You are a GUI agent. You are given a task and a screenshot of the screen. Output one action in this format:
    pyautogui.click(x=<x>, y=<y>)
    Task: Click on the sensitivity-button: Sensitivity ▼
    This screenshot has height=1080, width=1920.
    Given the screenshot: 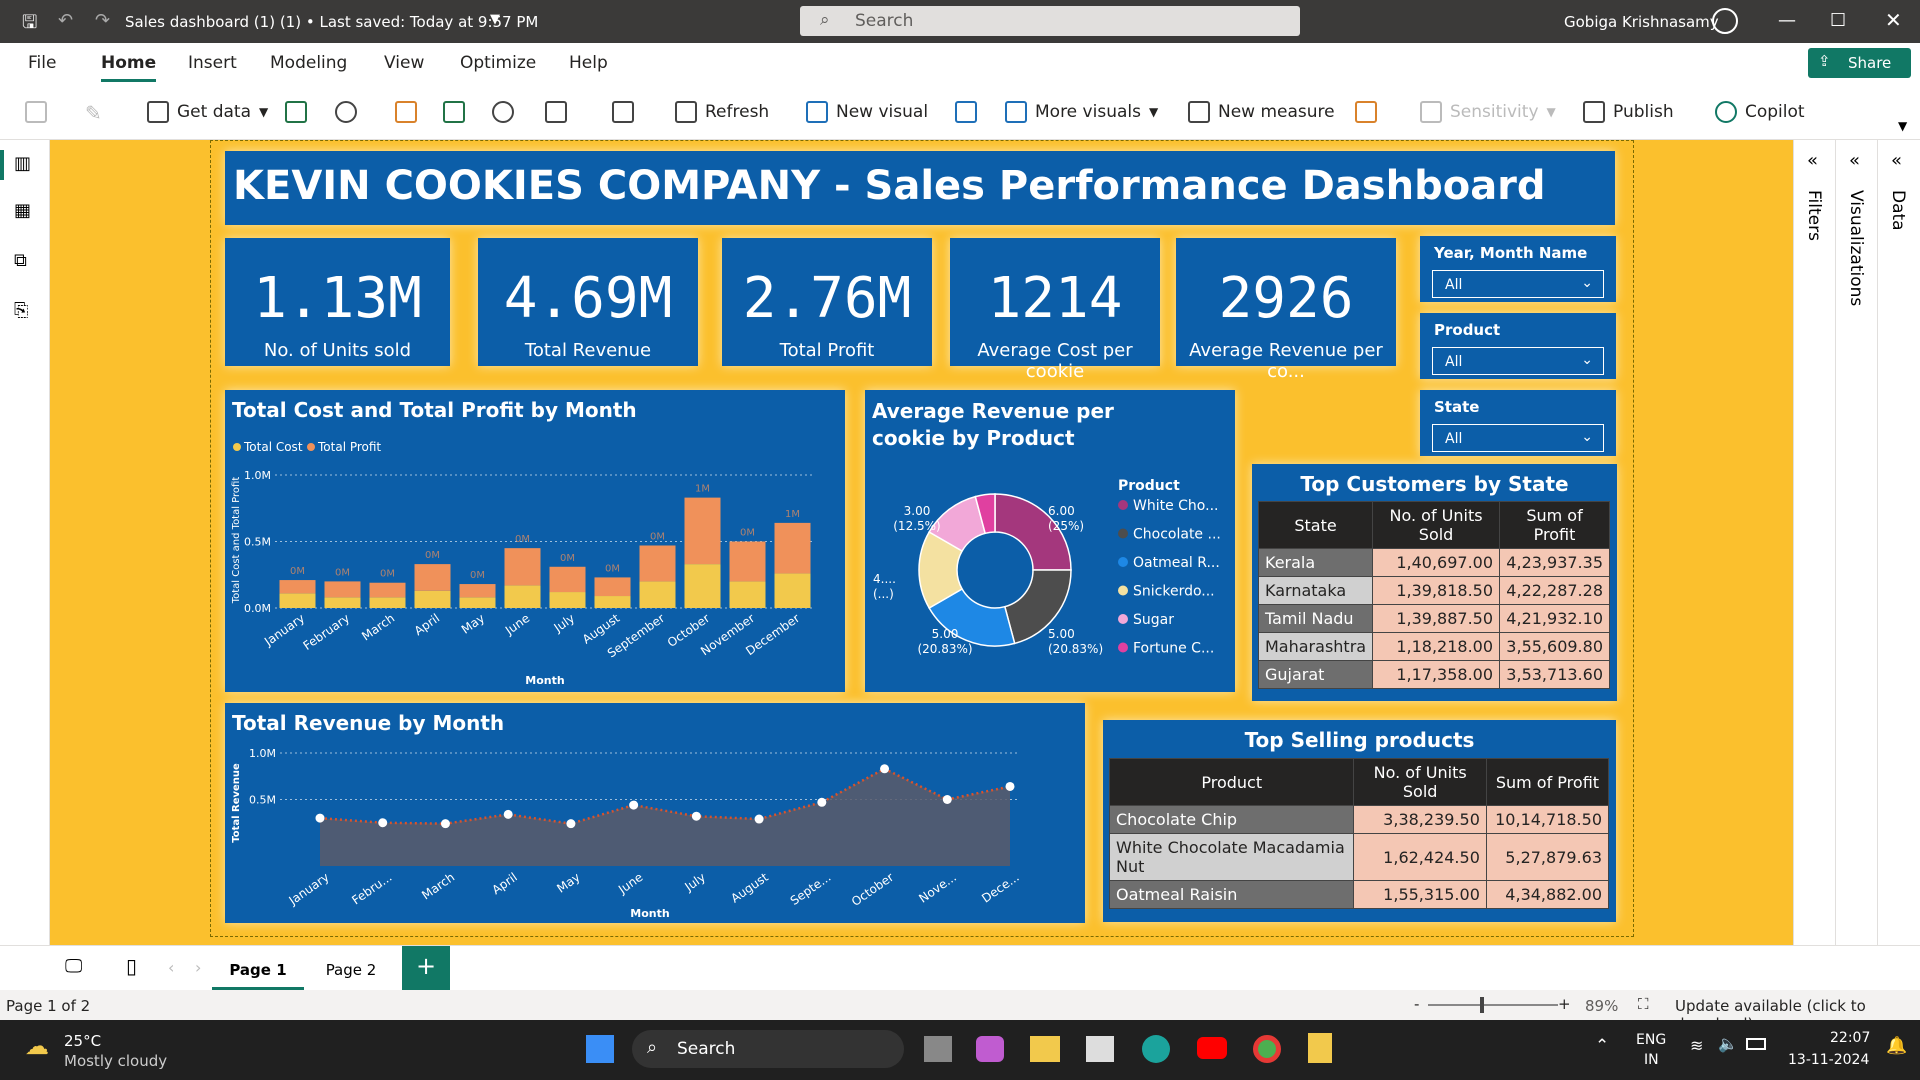 What is the action you would take?
    pyautogui.click(x=1488, y=112)
    